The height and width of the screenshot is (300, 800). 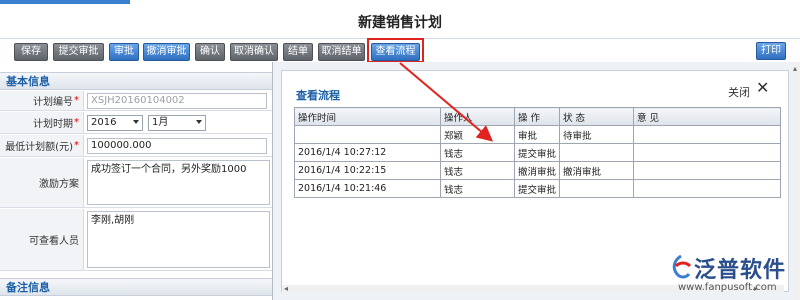 What do you see at coordinates (254, 52) in the screenshot?
I see `cancel-confirm-button: 取消确认` at bounding box center [254, 52].